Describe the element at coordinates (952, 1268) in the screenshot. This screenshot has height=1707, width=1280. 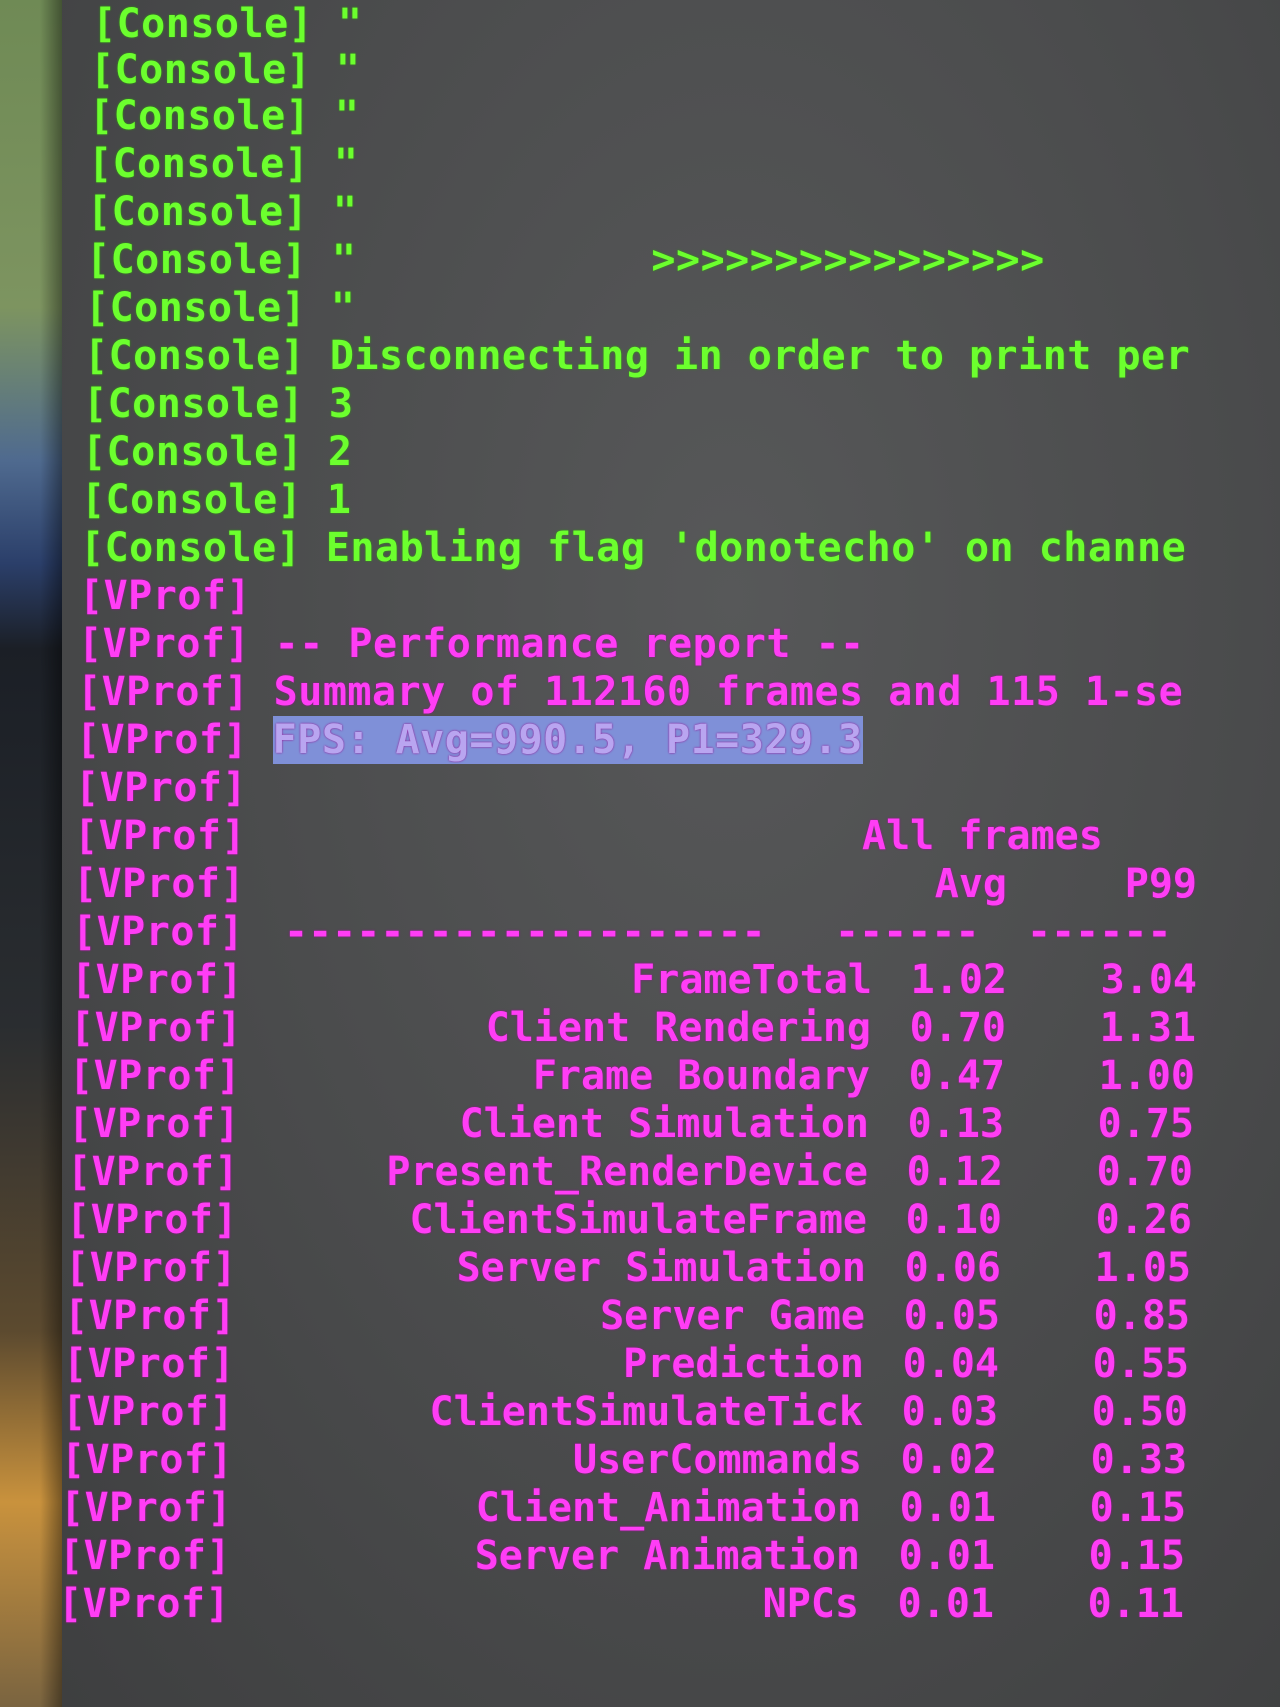
I see `row-avg: 0.06` at that location.